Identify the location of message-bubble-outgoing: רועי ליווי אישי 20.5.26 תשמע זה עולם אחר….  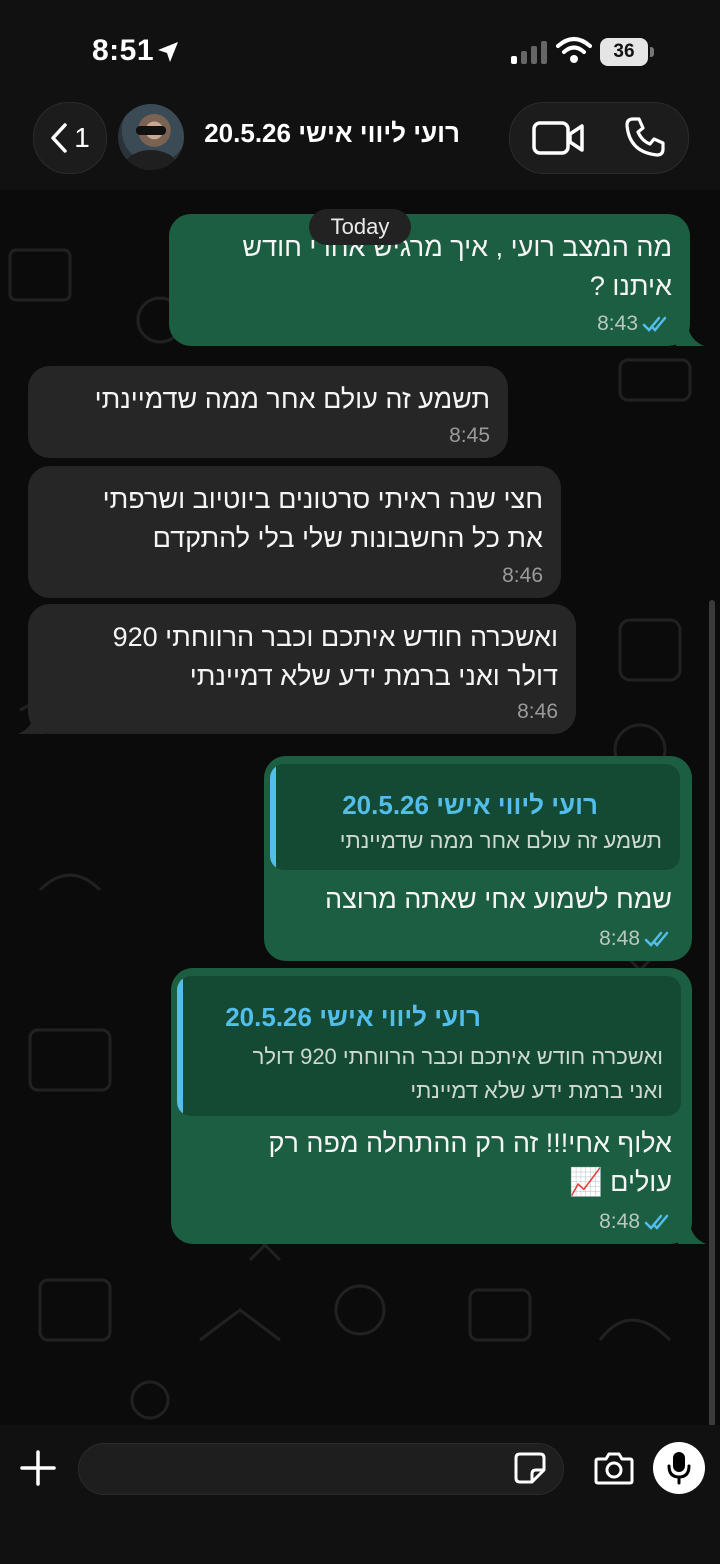
(478, 858).